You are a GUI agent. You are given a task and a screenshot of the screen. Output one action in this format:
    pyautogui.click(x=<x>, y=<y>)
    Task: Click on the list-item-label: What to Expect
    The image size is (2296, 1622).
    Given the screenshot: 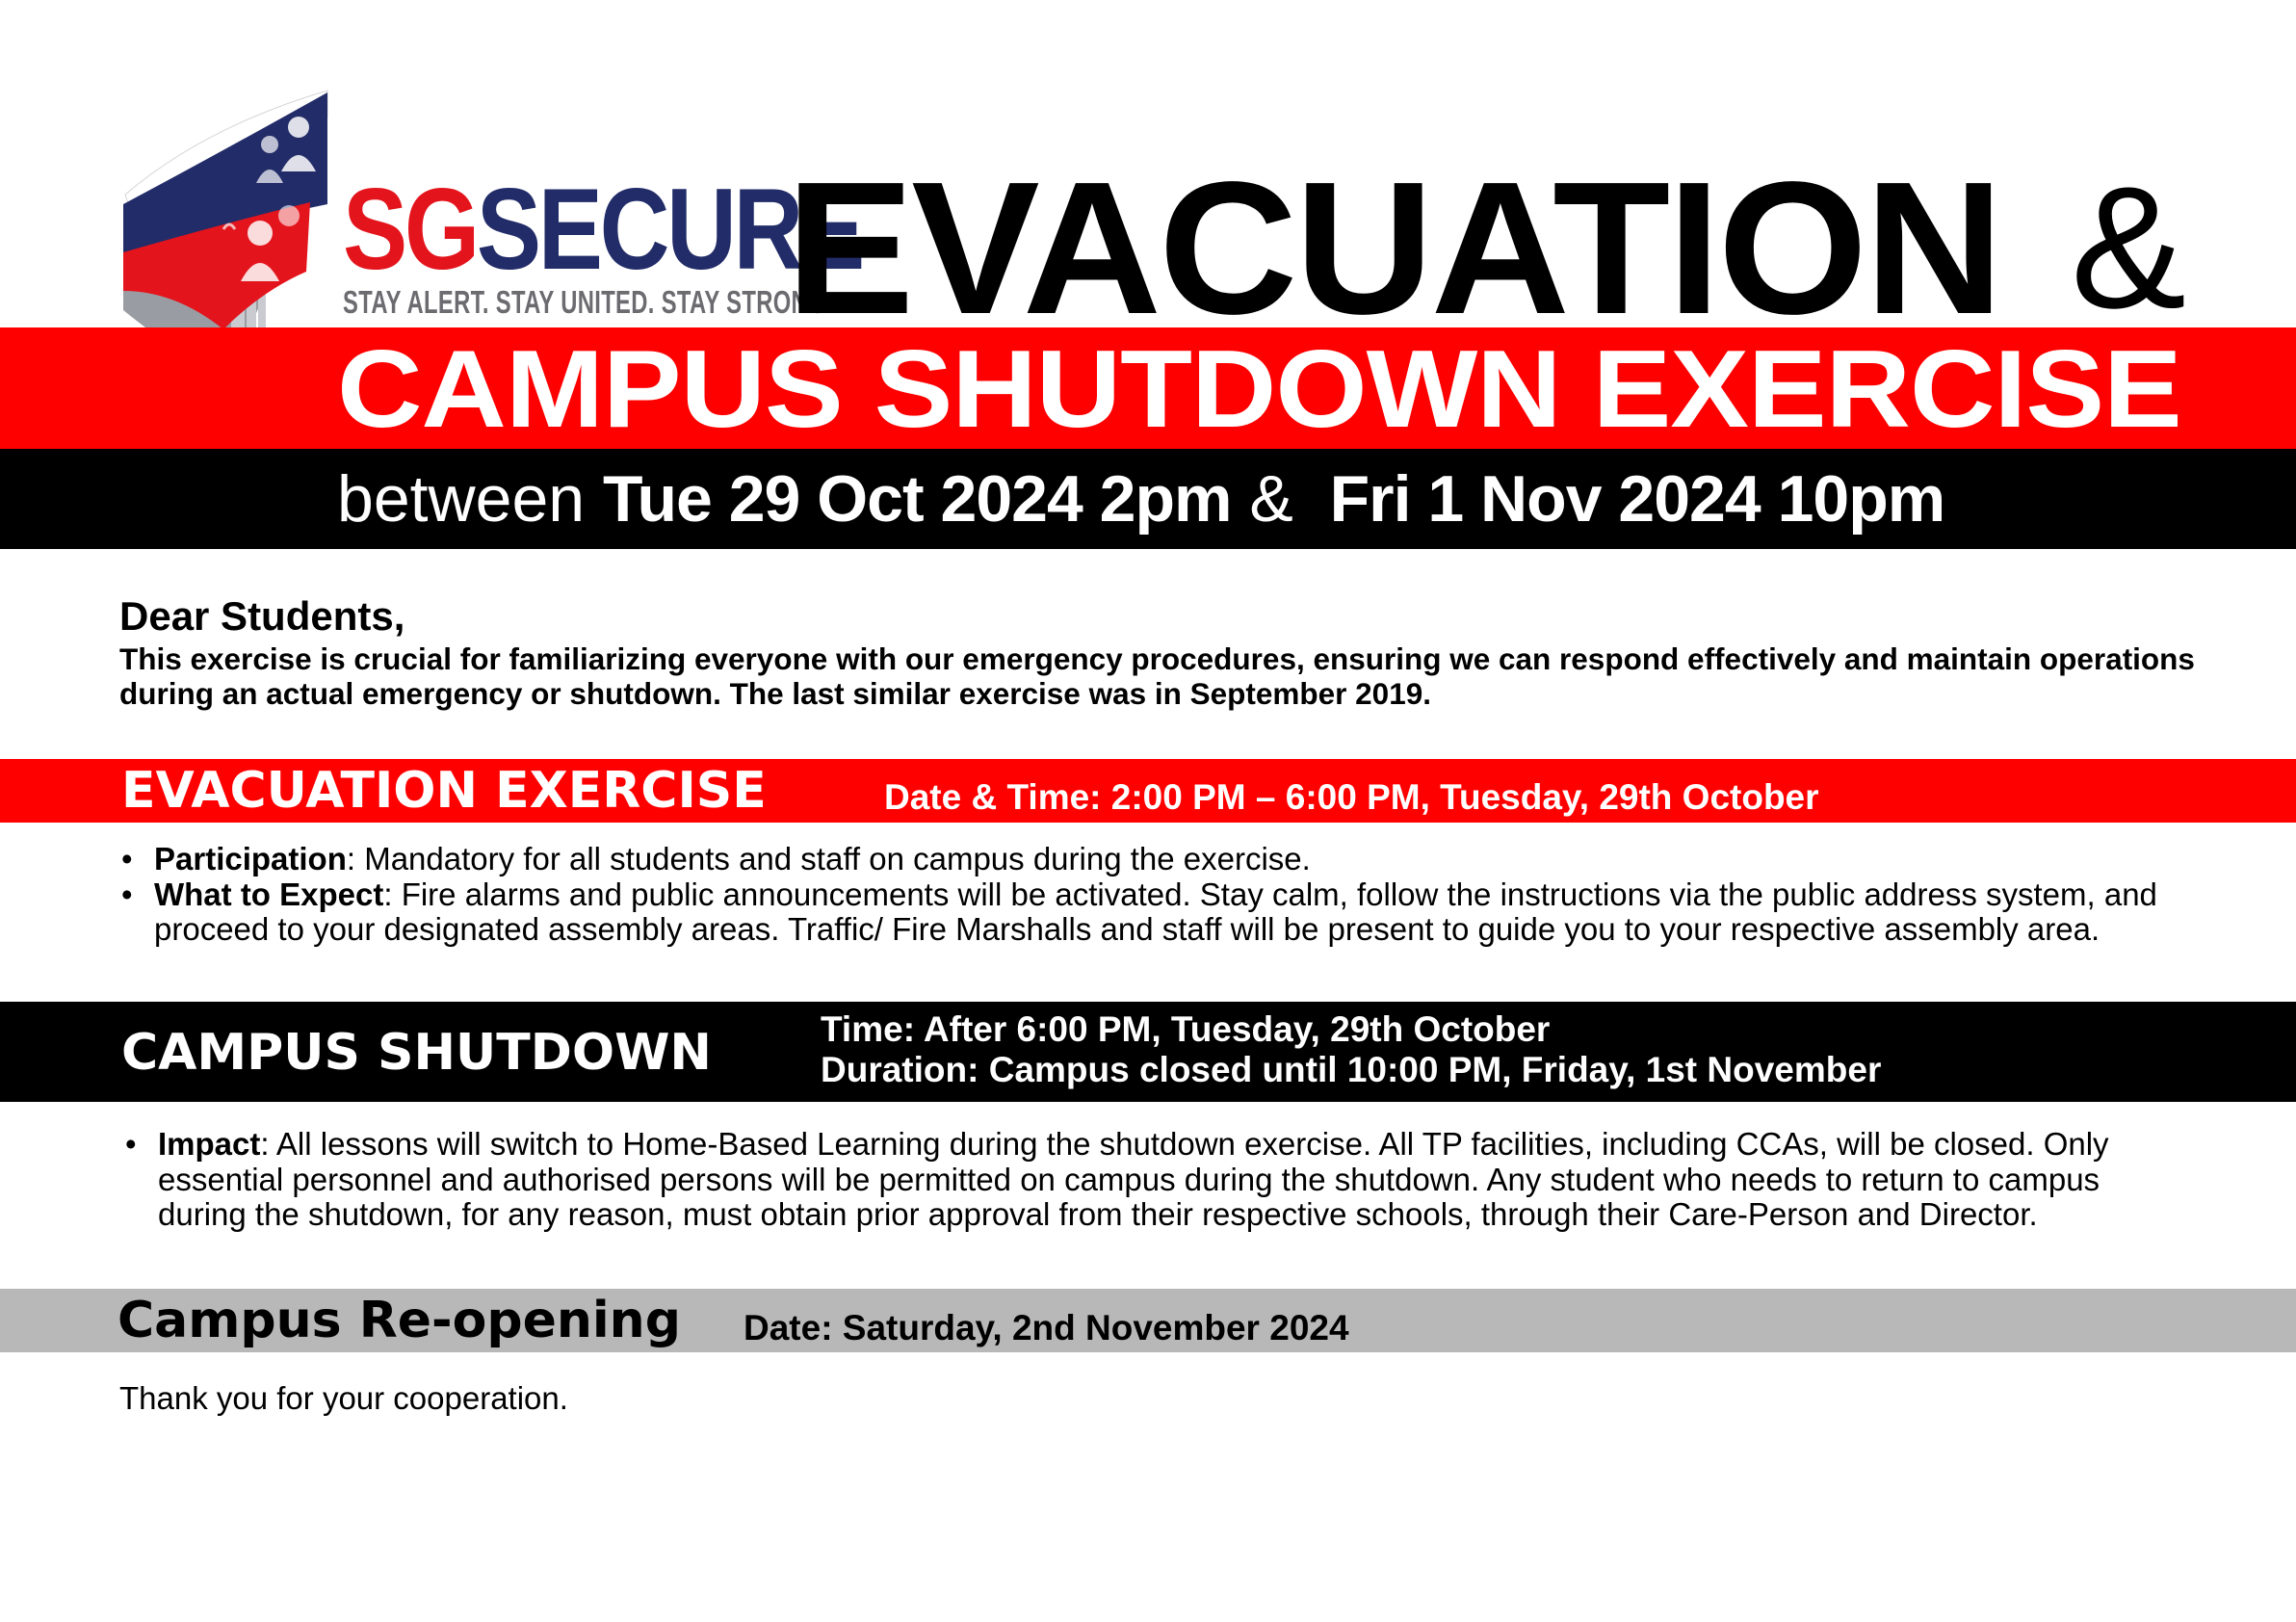 What is the action you would take?
    pyautogui.click(x=269, y=894)
    